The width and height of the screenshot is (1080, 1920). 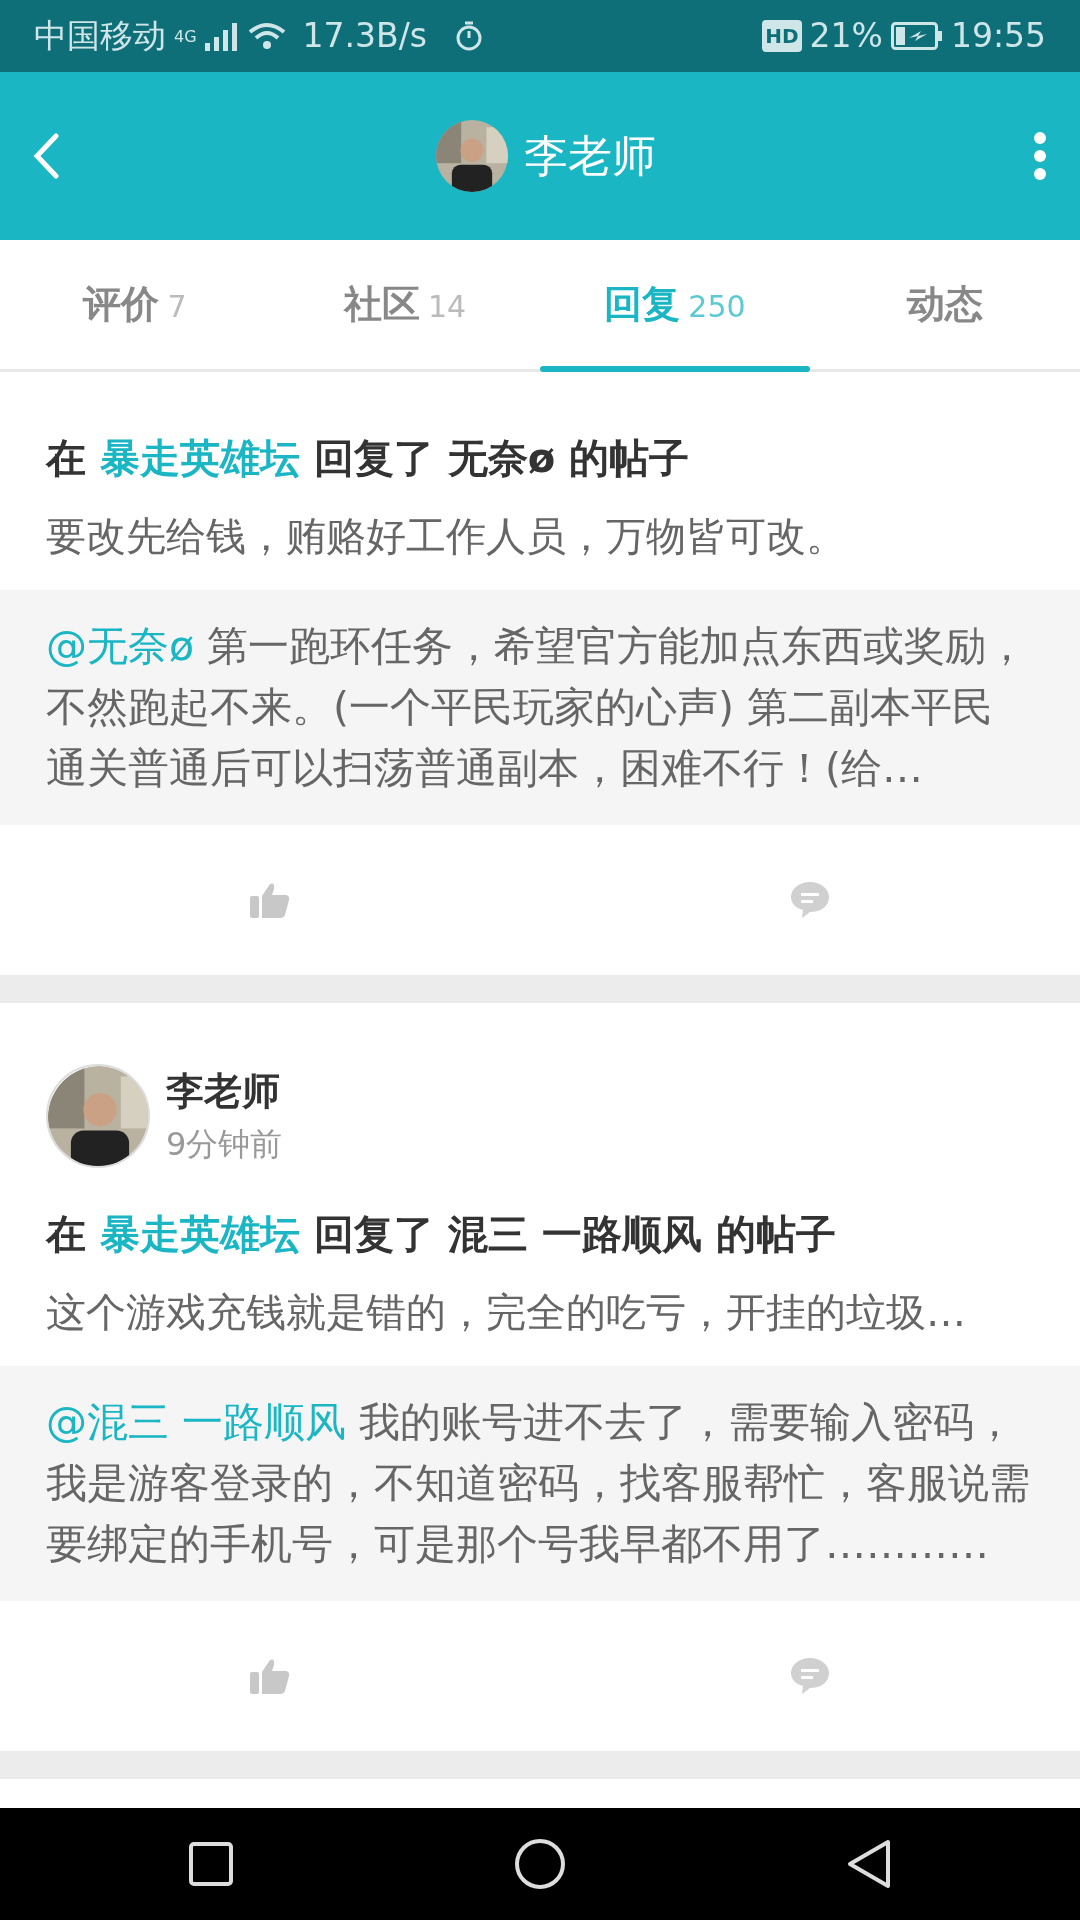 What do you see at coordinates (211, 1864) in the screenshot?
I see `square-icon` at bounding box center [211, 1864].